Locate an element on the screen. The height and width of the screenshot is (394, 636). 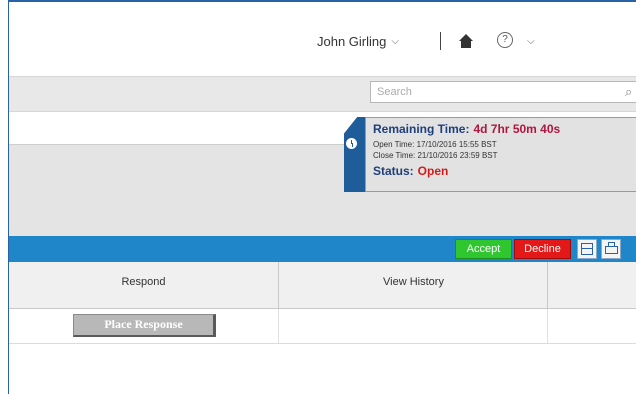
home-icon is located at coordinates (466, 41).